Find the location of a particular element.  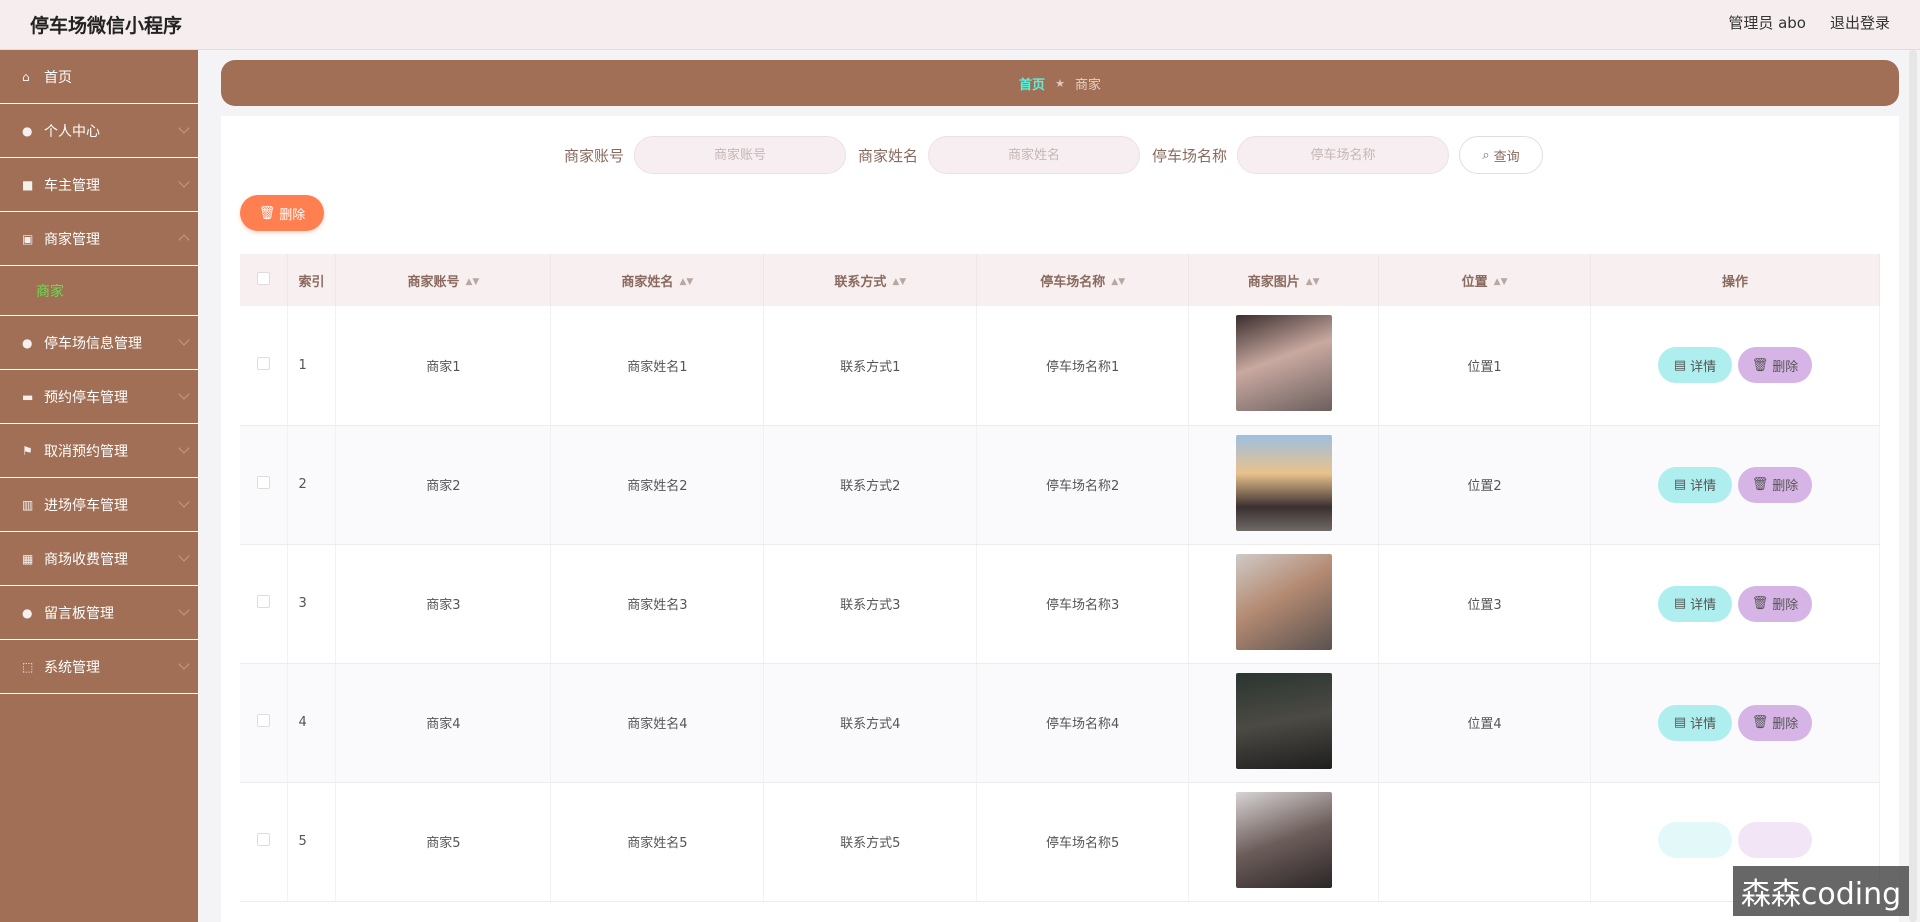

image-header: 商家图片 ▲▼ is located at coordinates (1284, 280).